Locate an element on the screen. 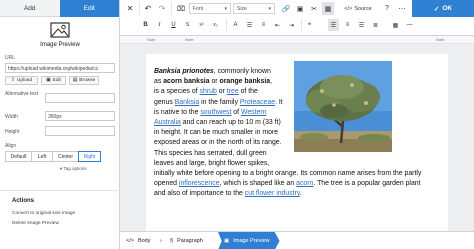 The height and width of the screenshot is (249, 474). outdent-icon: ⇤ is located at coordinates (277, 25).